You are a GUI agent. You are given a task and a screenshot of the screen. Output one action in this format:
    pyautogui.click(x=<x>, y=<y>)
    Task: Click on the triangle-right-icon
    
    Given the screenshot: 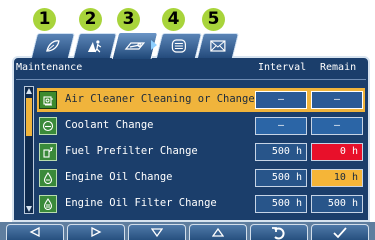 What is the action you would take?
    pyautogui.click(x=96, y=232)
    